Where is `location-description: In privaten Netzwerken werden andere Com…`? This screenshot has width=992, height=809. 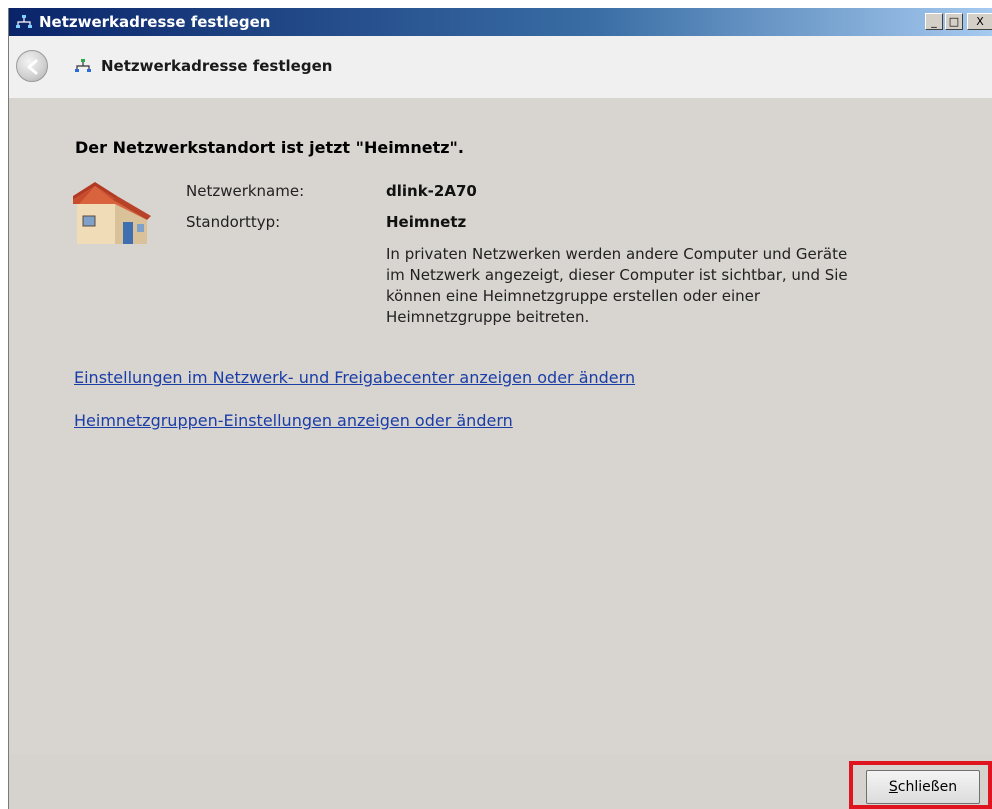 location-description: In privaten Netzwerken werden andere Com… is located at coordinates (617, 285).